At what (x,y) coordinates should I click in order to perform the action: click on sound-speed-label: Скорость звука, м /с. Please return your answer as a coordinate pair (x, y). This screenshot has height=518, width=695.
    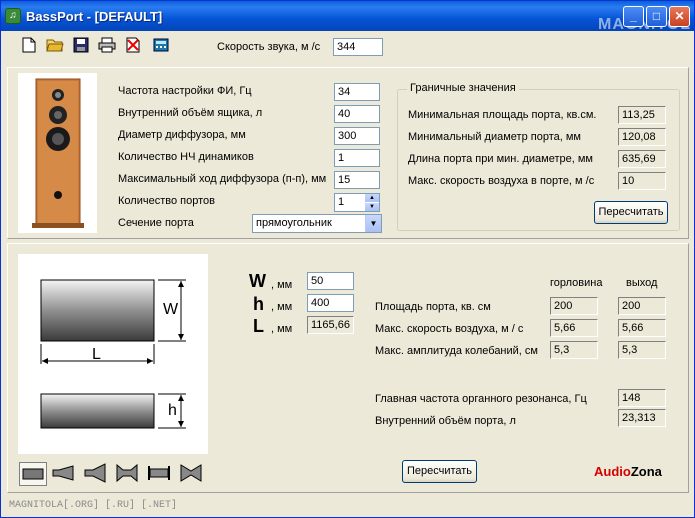
    Looking at the image, I should click on (269, 47).